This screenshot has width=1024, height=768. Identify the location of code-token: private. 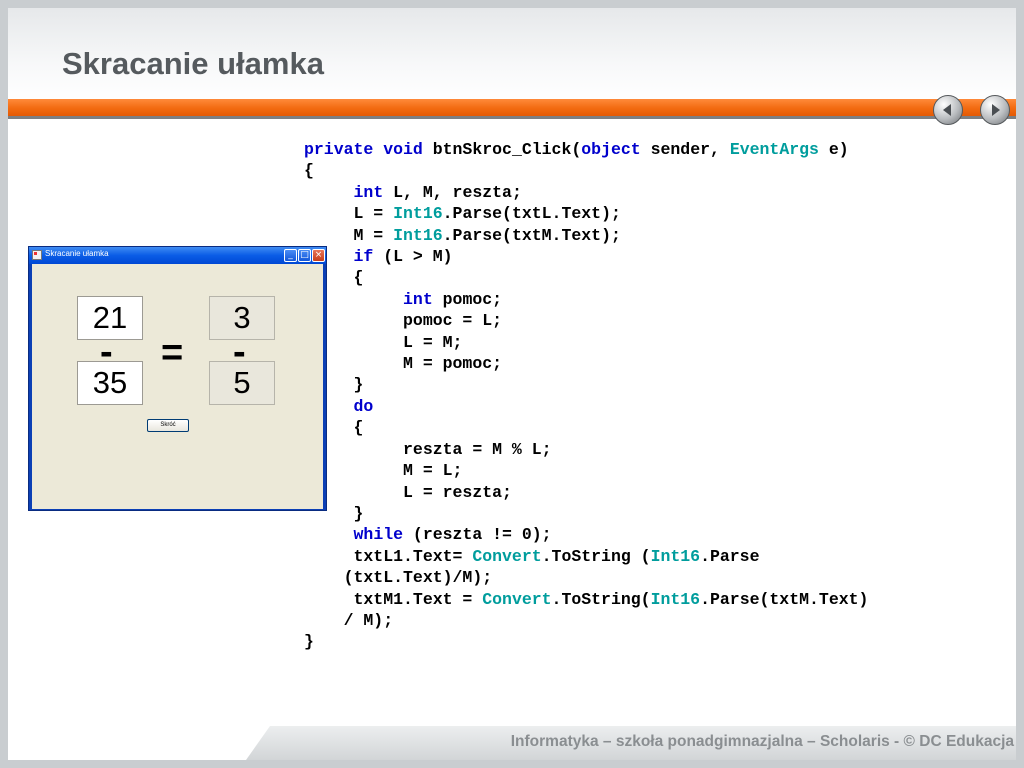
(339, 149).